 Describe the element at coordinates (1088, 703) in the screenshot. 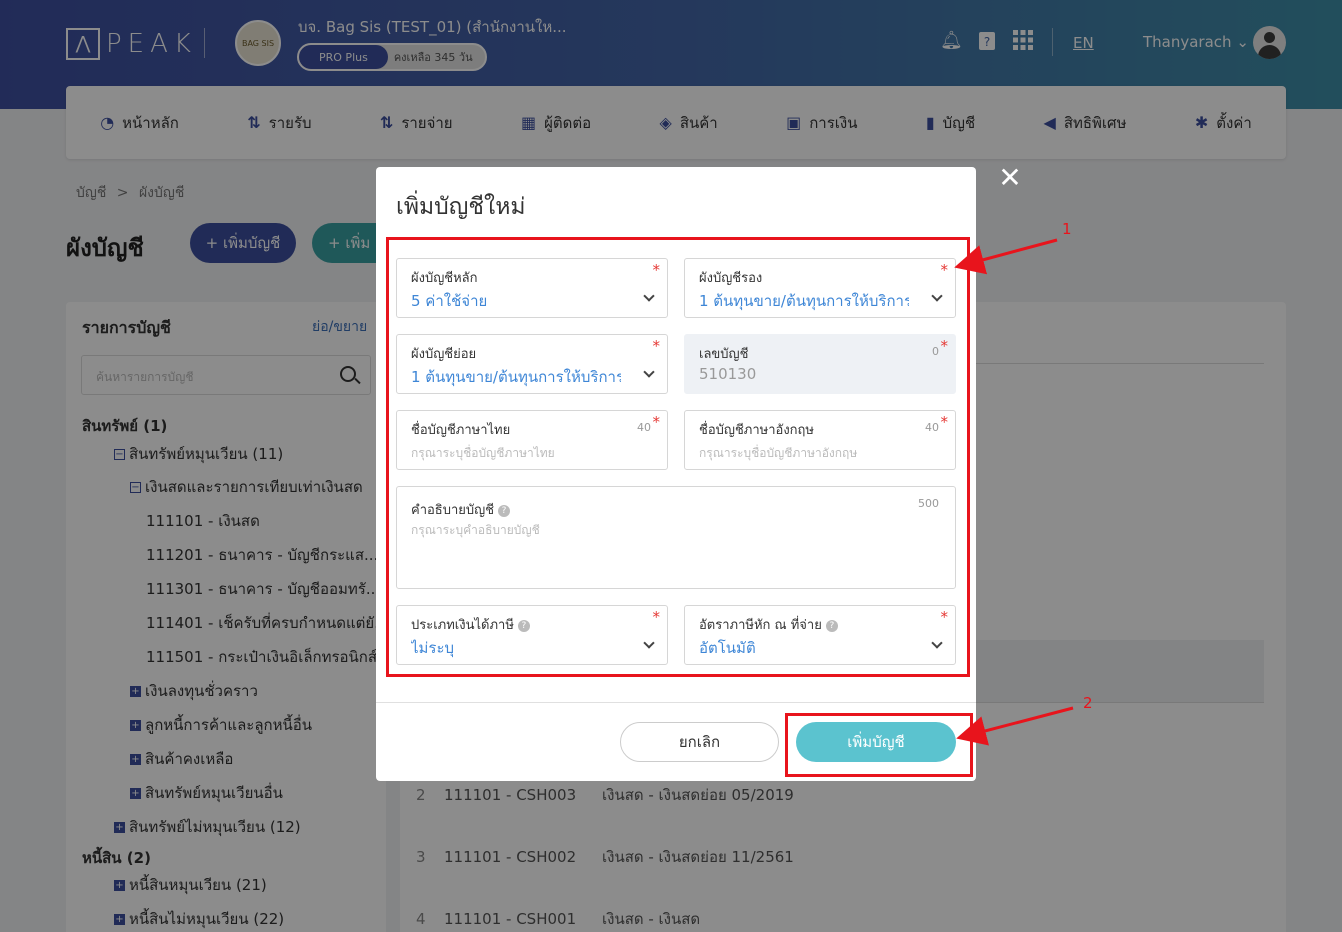

I see `annotation-label-2: 2` at that location.